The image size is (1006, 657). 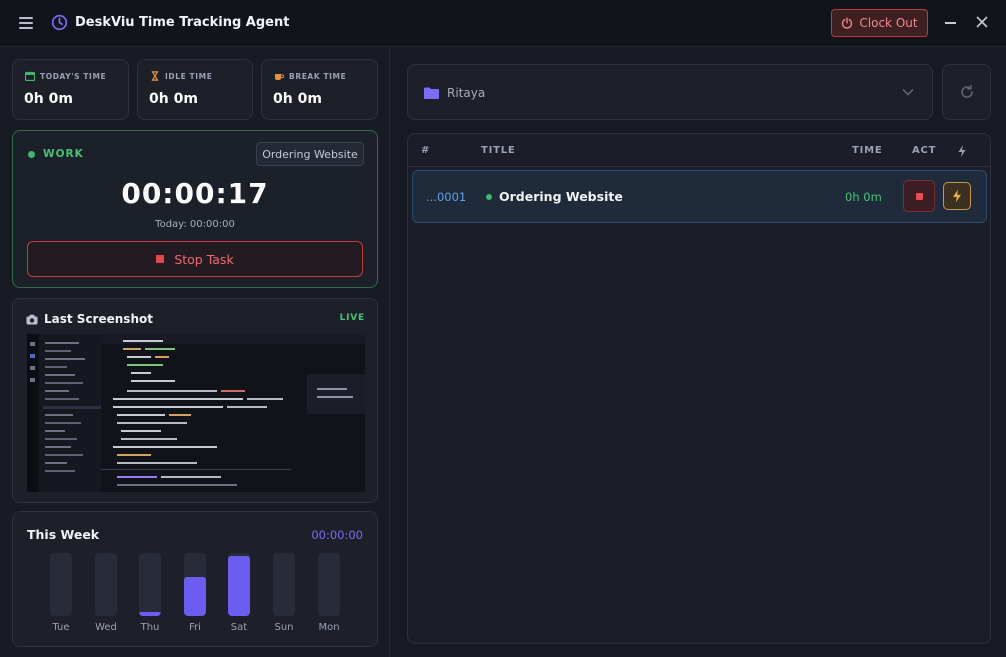 What do you see at coordinates (239, 627) in the screenshot?
I see `week-bar-label: Sat` at bounding box center [239, 627].